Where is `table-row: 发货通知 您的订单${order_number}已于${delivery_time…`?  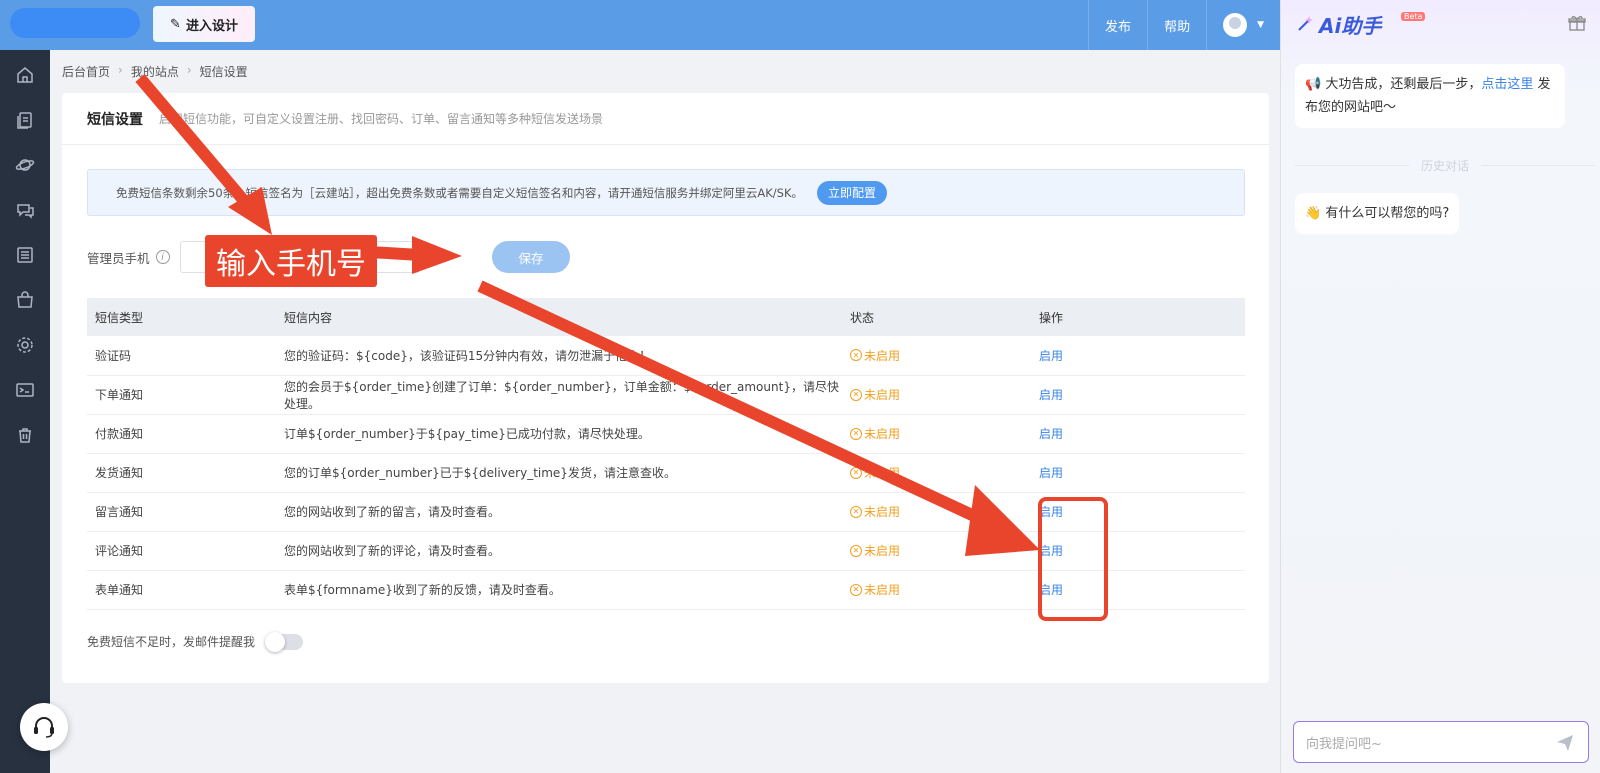
table-row: 发货通知 您的订单${order_number}已于${delivery_time… is located at coordinates (666, 473).